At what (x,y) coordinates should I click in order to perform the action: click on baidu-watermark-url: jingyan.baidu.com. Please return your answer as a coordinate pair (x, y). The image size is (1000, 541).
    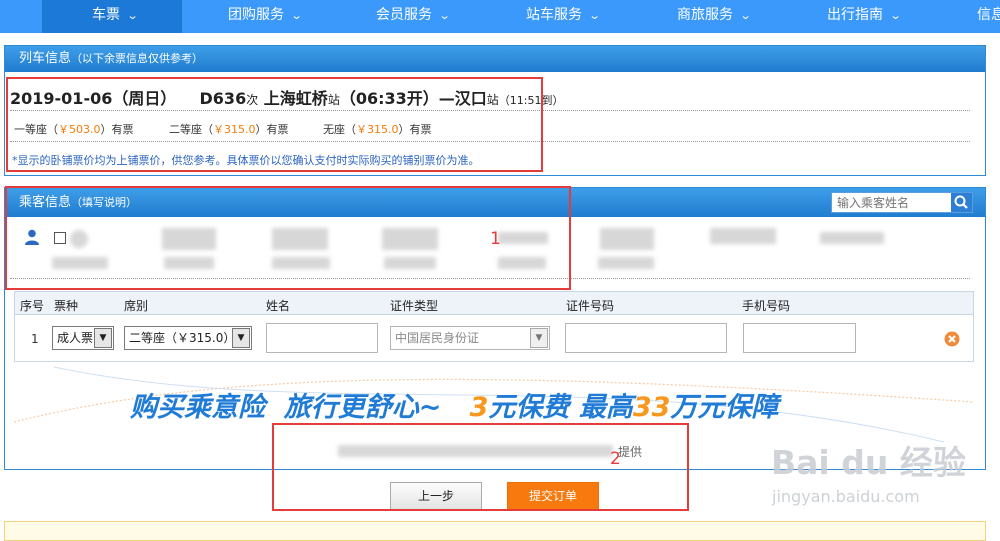
    Looking at the image, I should click on (846, 496).